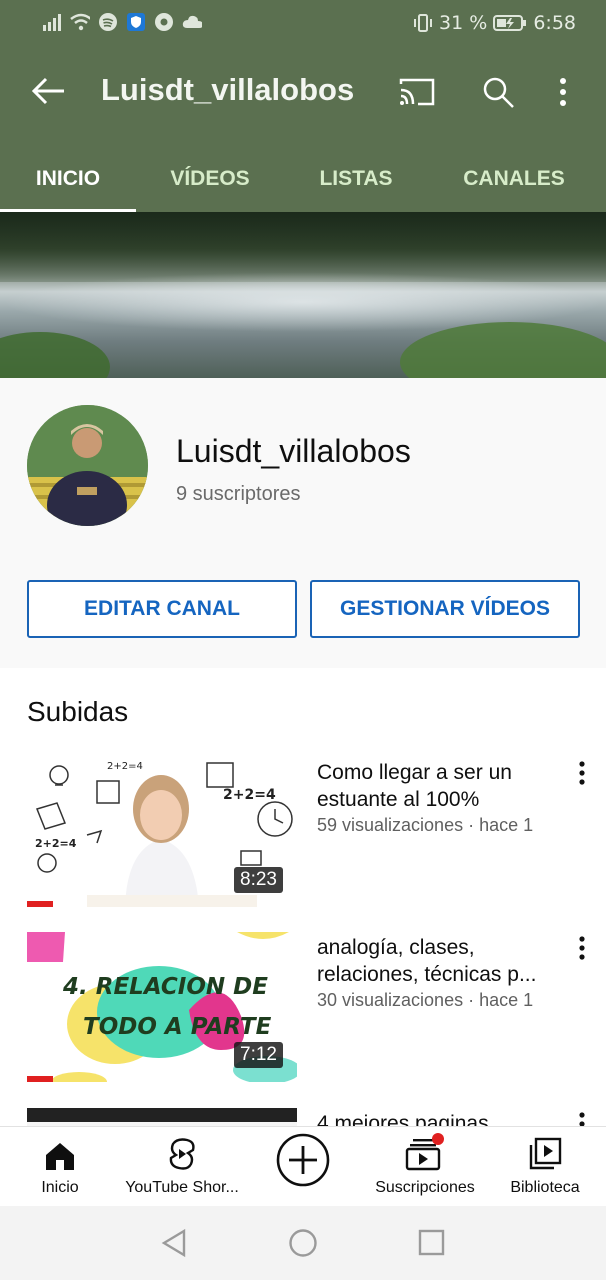 The image size is (606, 1280). What do you see at coordinates (162, 832) in the screenshot?
I see `video-thumbnail: 2+2=4 2+2=4 2+2=4 8:23` at bounding box center [162, 832].